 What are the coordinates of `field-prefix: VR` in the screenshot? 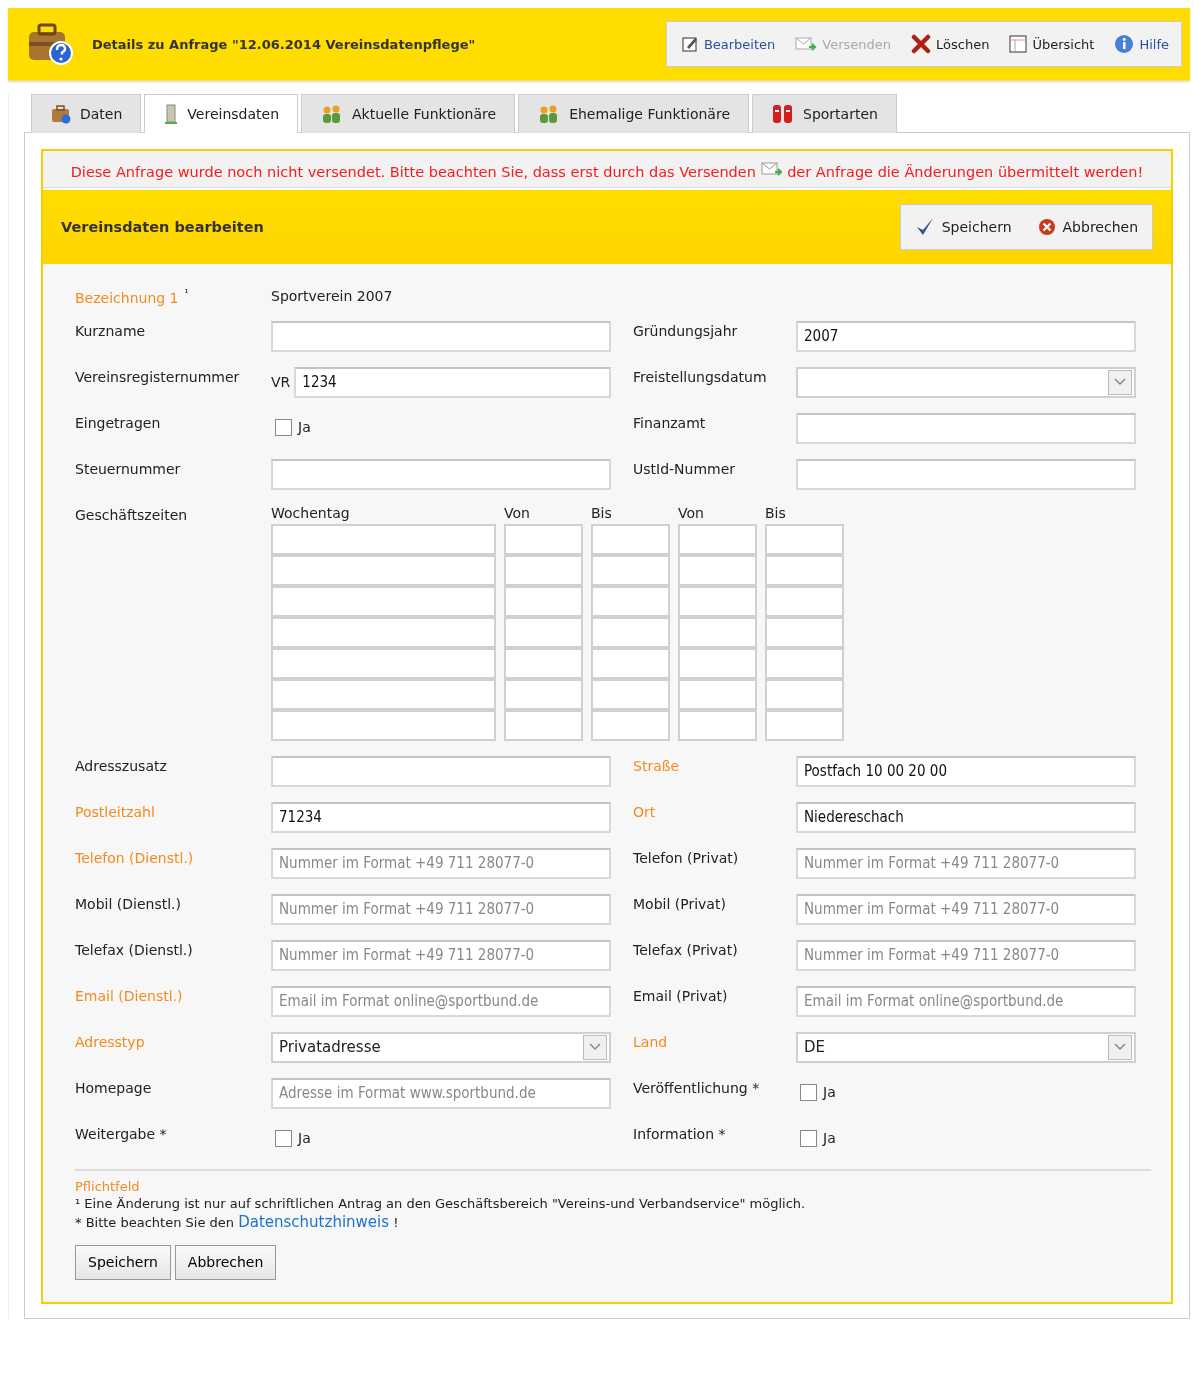 It's located at (281, 382).